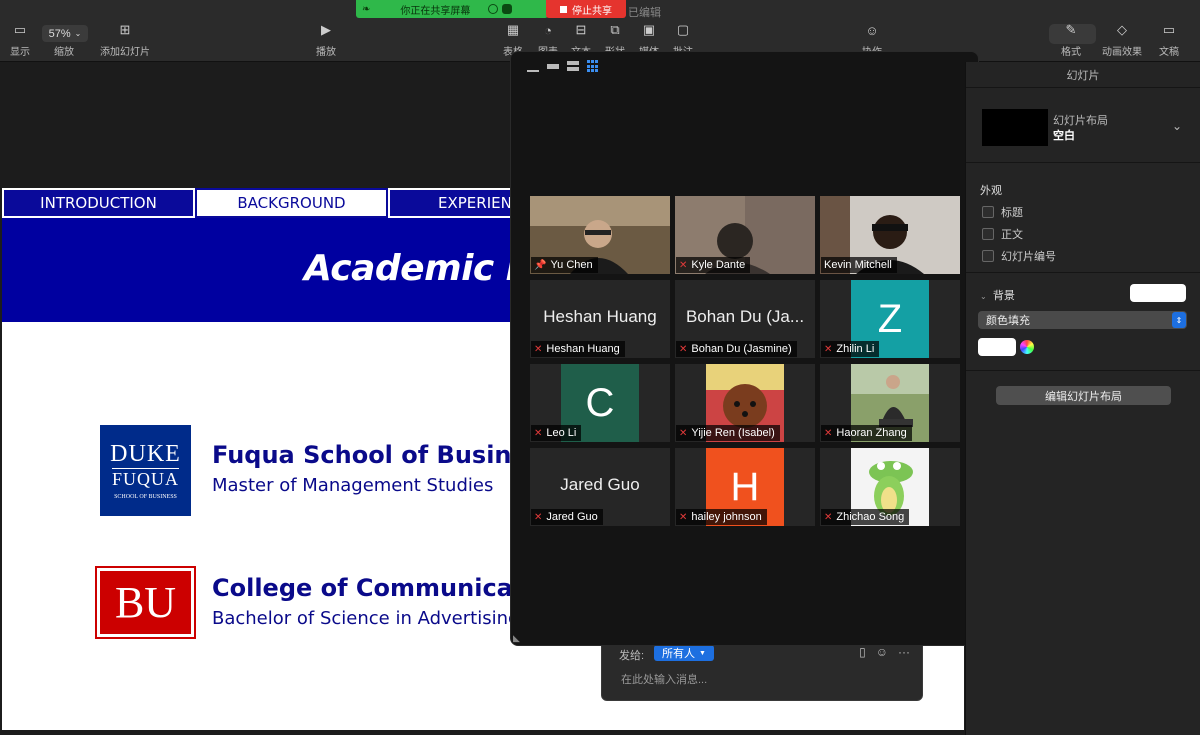 Image resolution: width=1200 pixels, height=735 pixels. What do you see at coordinates (1019, 256) in the screenshot?
I see `checkbox-slide-number: 幻灯片编号` at bounding box center [1019, 256].